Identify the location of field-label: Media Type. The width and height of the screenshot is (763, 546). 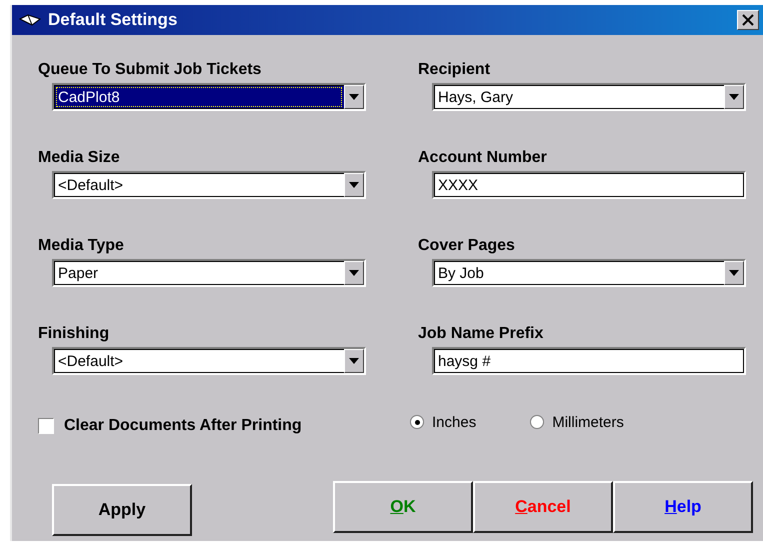
(81, 246).